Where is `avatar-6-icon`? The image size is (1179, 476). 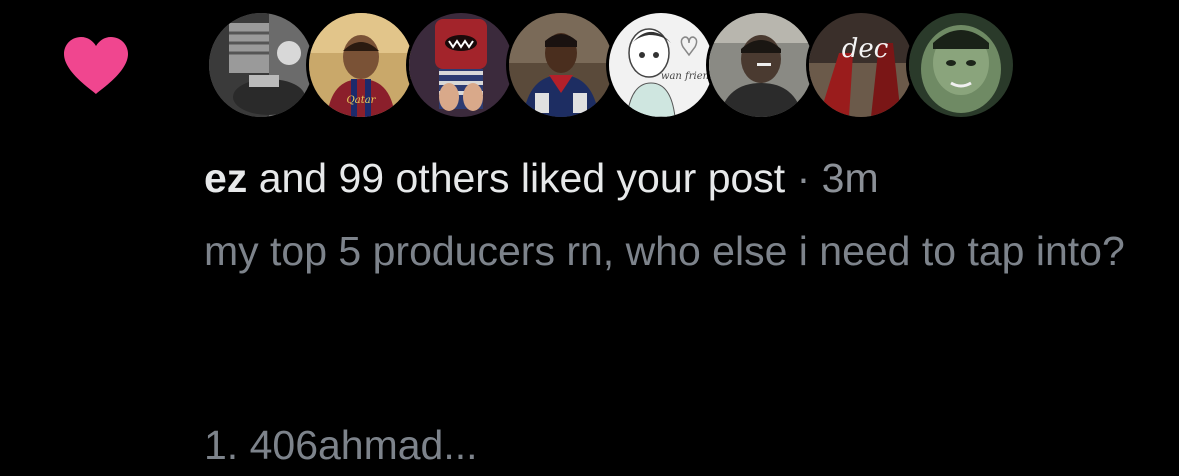 avatar-6-icon is located at coordinates (761, 65).